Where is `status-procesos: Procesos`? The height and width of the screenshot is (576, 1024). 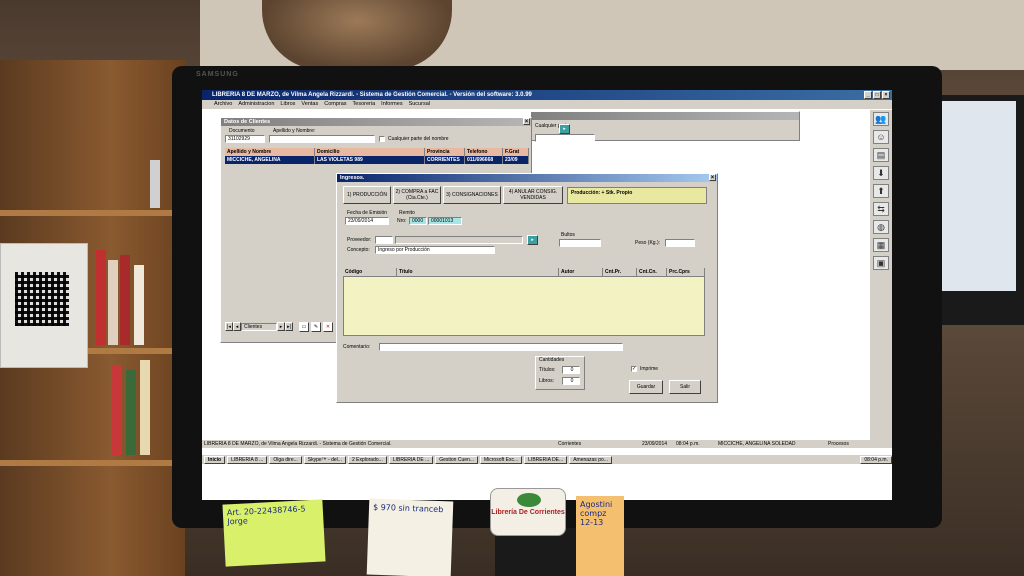 status-procesos: Procesos is located at coordinates (838, 444).